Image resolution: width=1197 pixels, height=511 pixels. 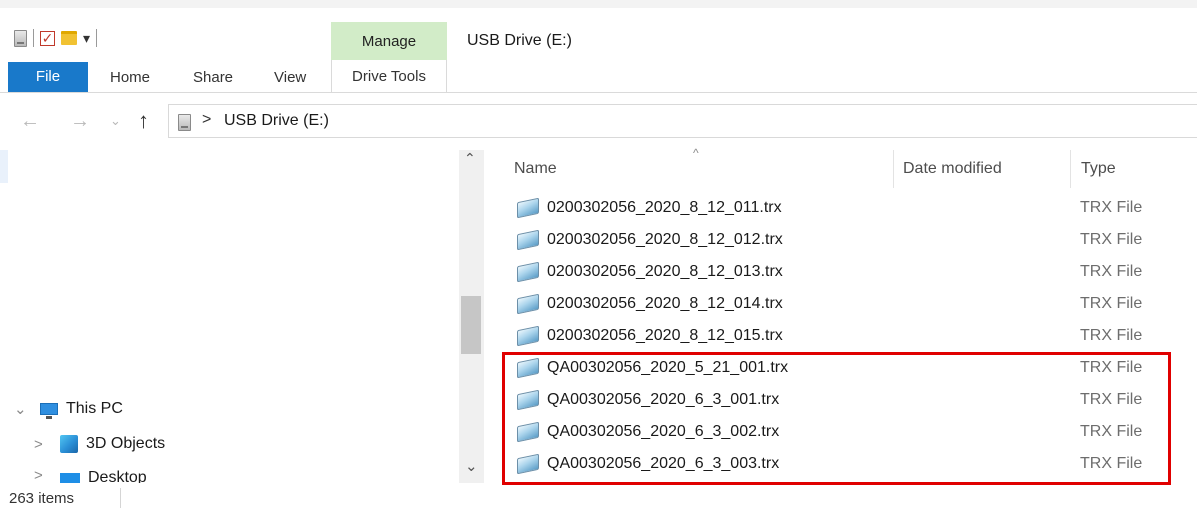 What do you see at coordinates (852, 304) in the screenshot?
I see `file-row: 0200302056_2020_8_12_014.trx TRX File` at bounding box center [852, 304].